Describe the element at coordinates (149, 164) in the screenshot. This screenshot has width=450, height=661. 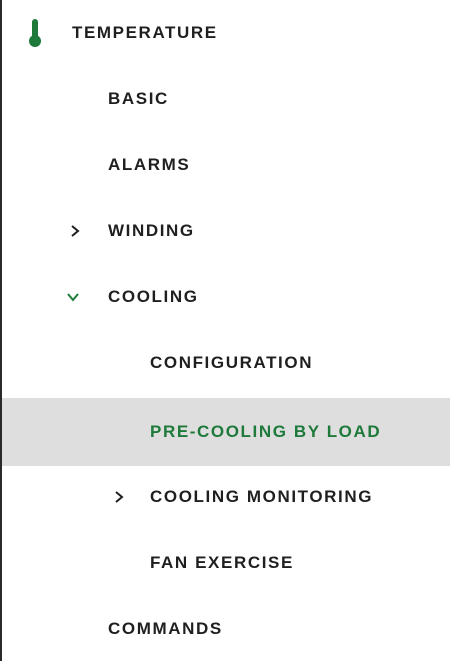
I see `tree-item-label: ALARMS` at that location.